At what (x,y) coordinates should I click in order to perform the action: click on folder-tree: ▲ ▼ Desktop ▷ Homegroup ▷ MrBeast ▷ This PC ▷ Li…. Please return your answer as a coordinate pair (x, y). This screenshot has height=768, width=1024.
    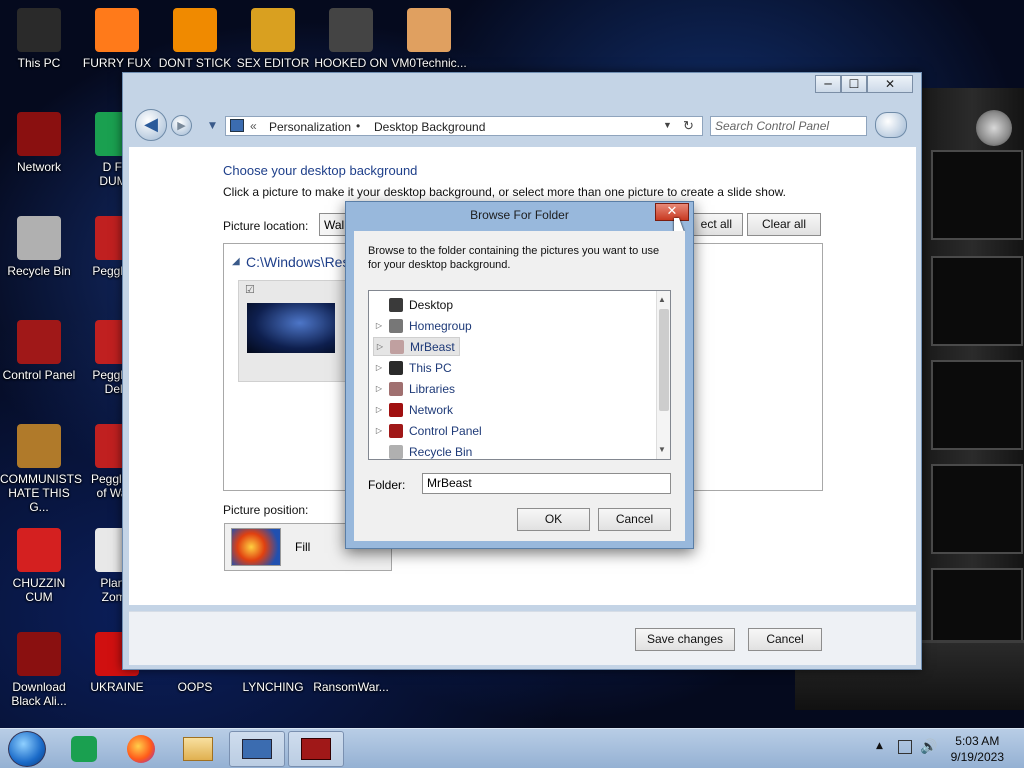
    Looking at the image, I should click on (519, 375).